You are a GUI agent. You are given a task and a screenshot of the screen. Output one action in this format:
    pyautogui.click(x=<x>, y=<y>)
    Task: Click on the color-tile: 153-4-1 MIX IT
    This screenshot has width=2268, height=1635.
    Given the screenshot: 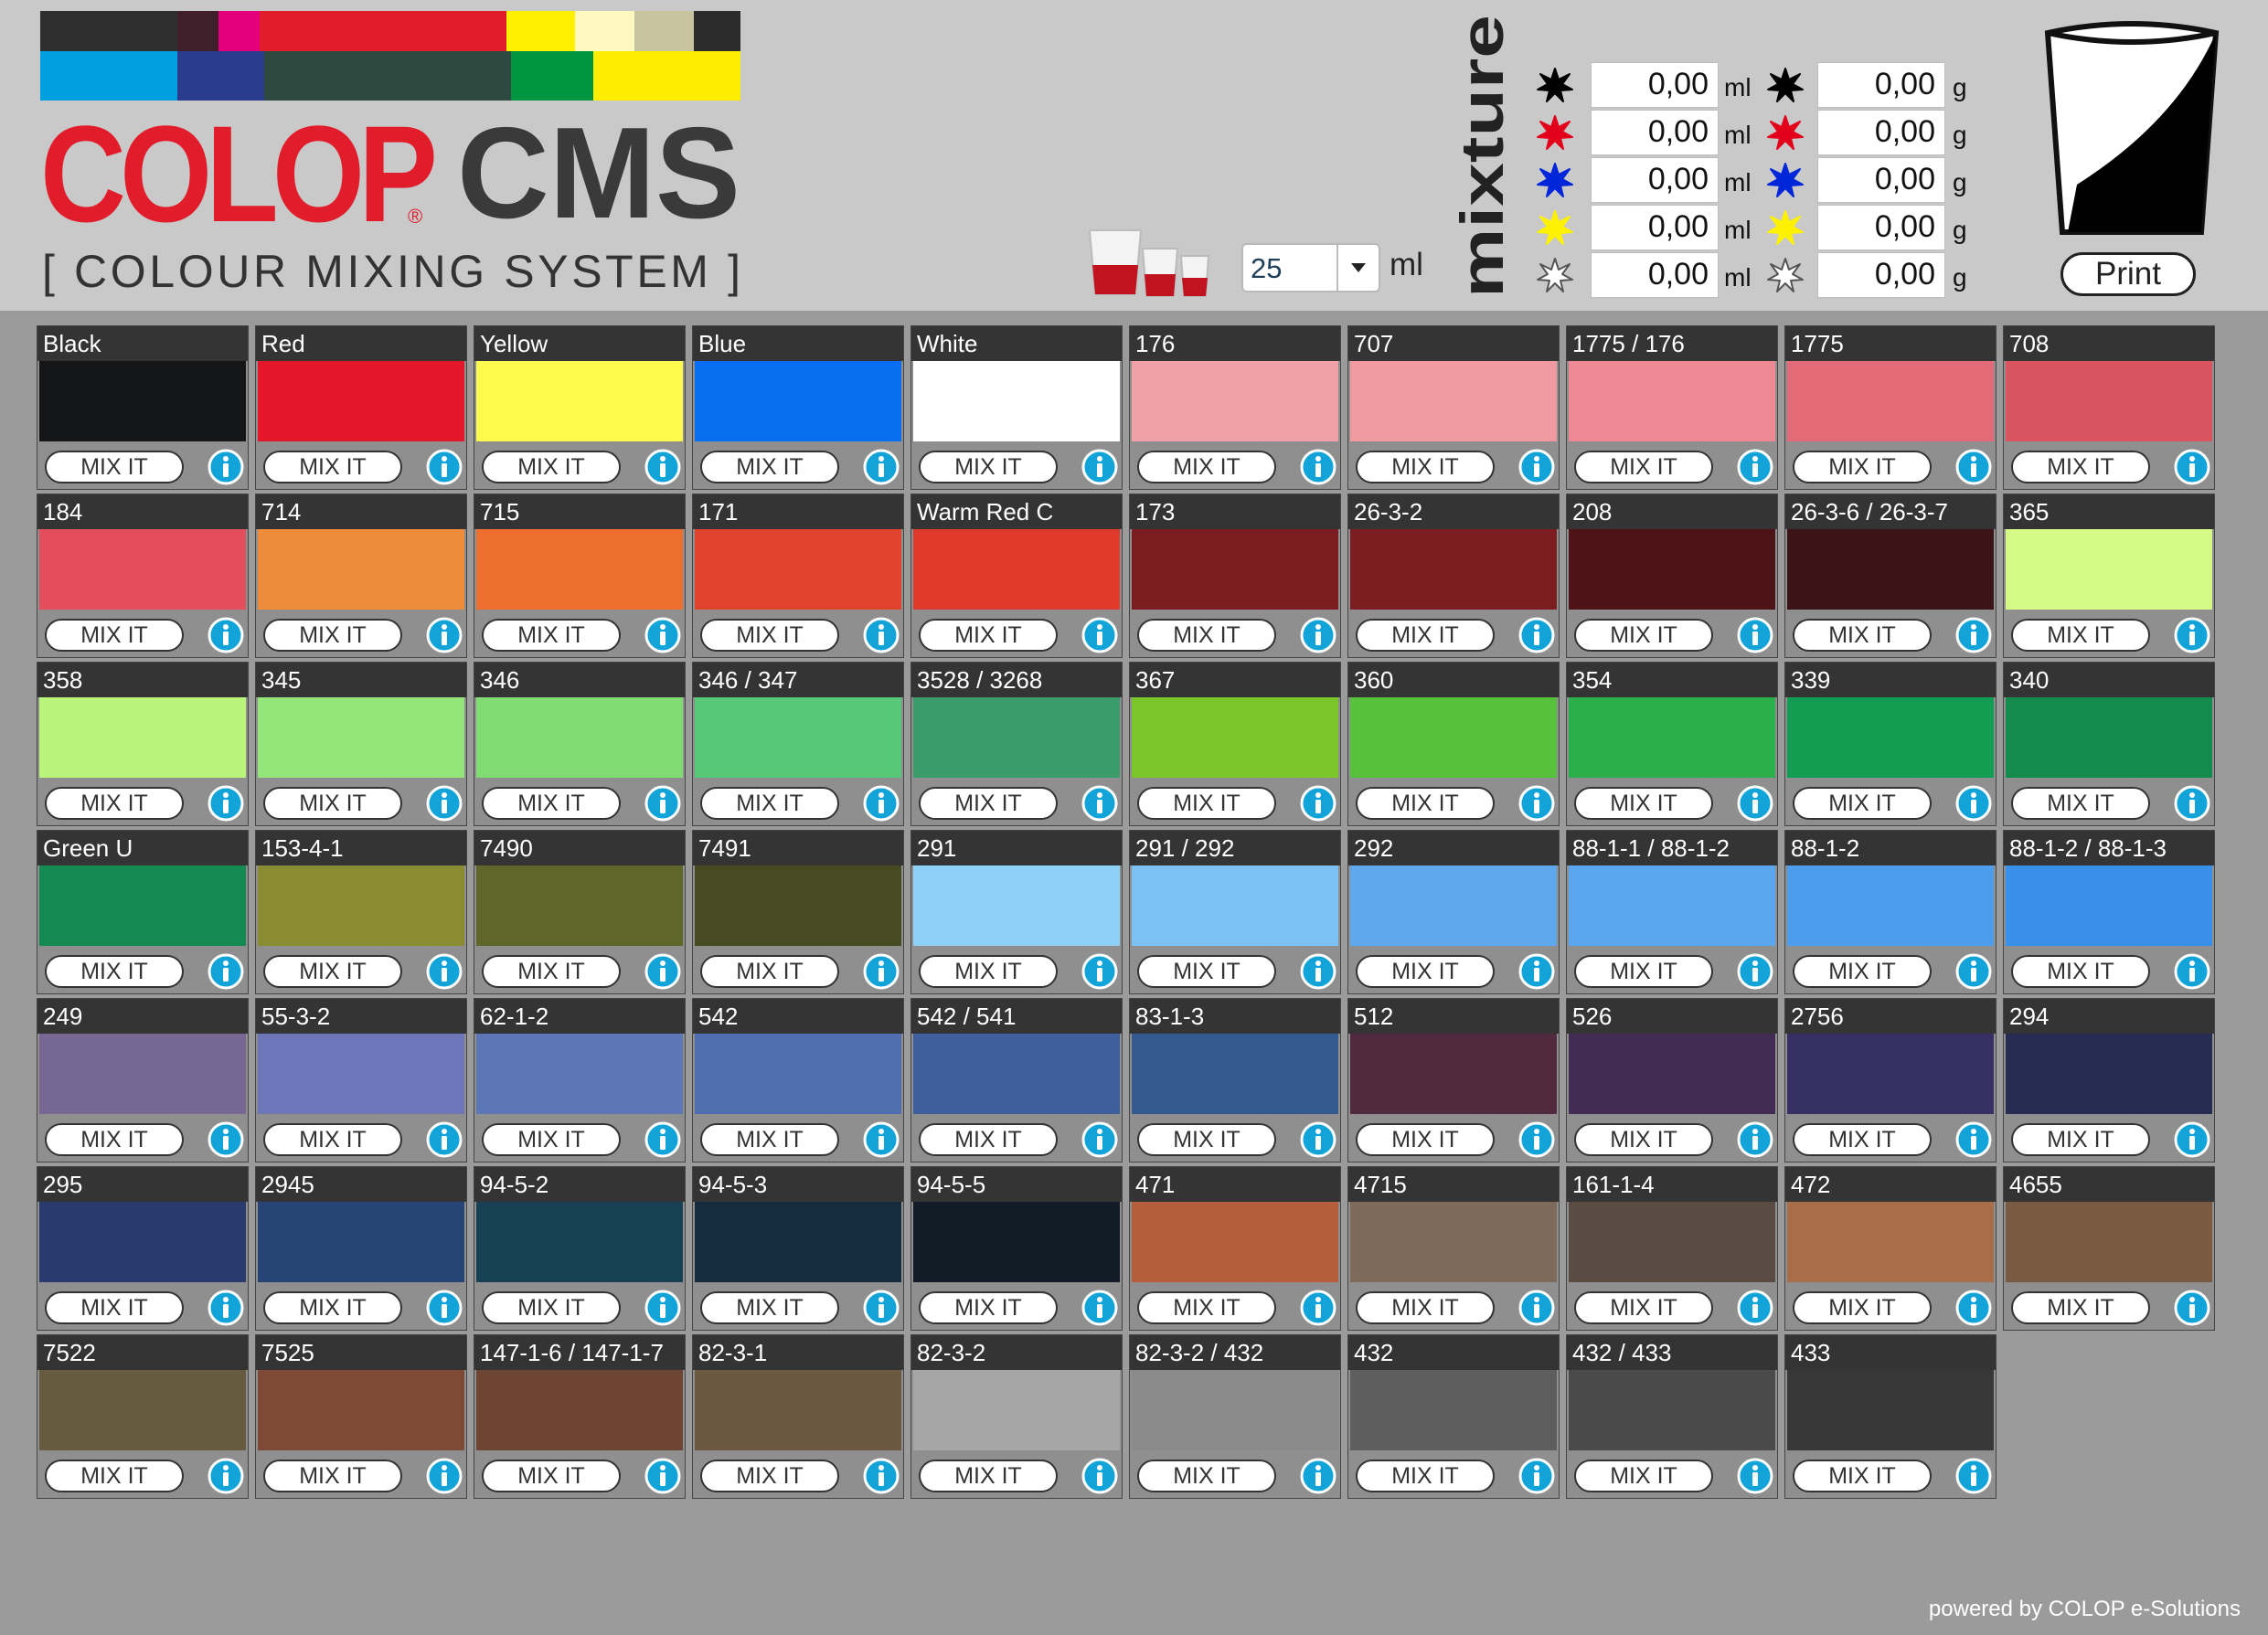 What is the action you would take?
    pyautogui.click(x=361, y=912)
    